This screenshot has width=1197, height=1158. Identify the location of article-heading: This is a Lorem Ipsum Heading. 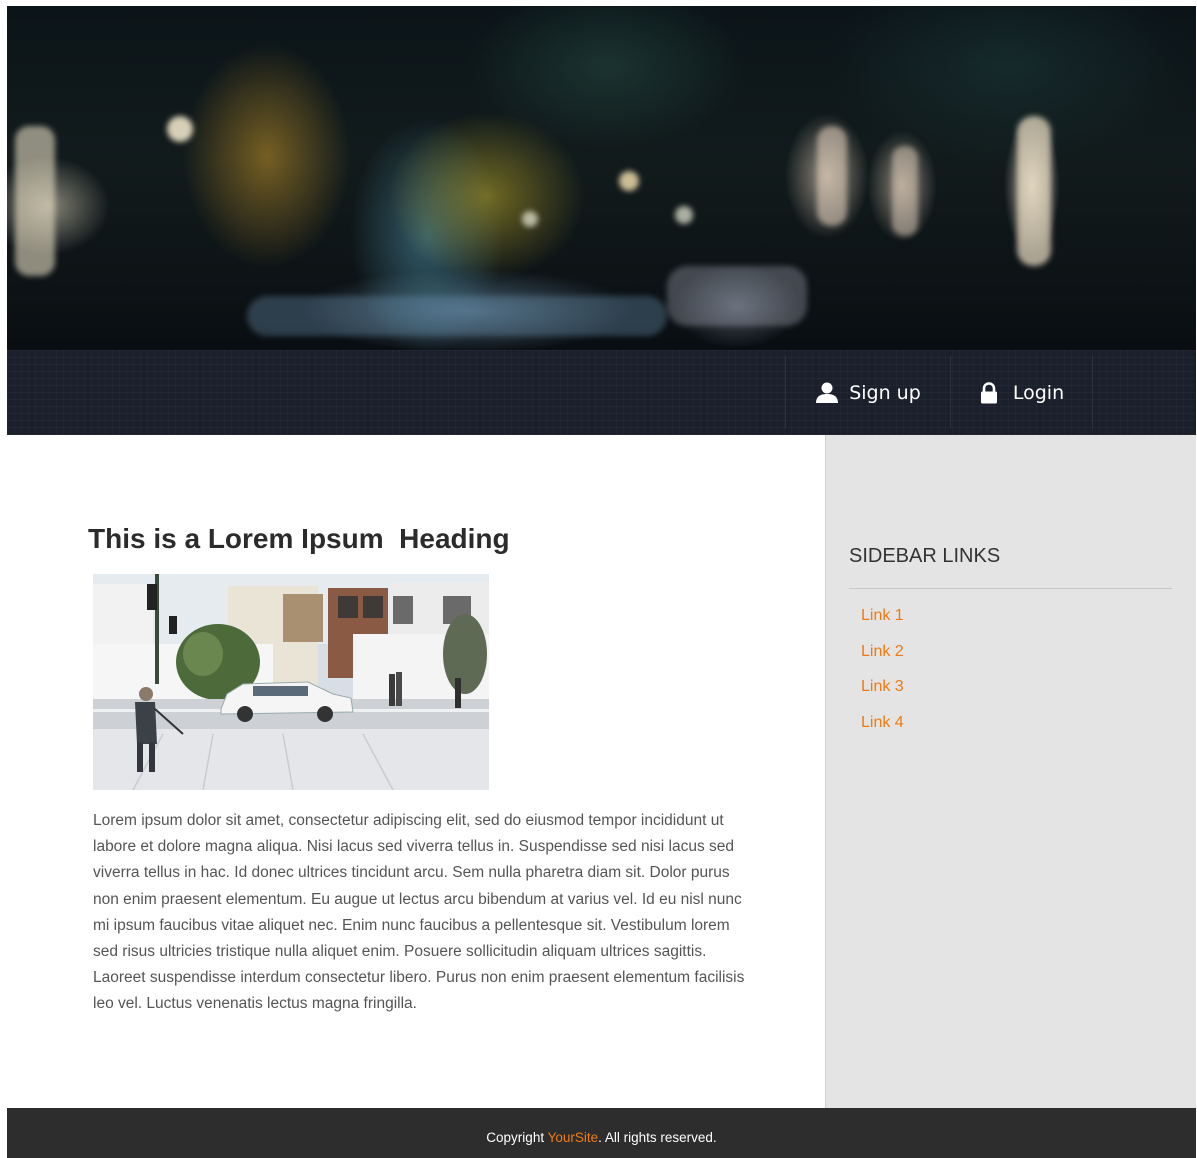
(299, 538).